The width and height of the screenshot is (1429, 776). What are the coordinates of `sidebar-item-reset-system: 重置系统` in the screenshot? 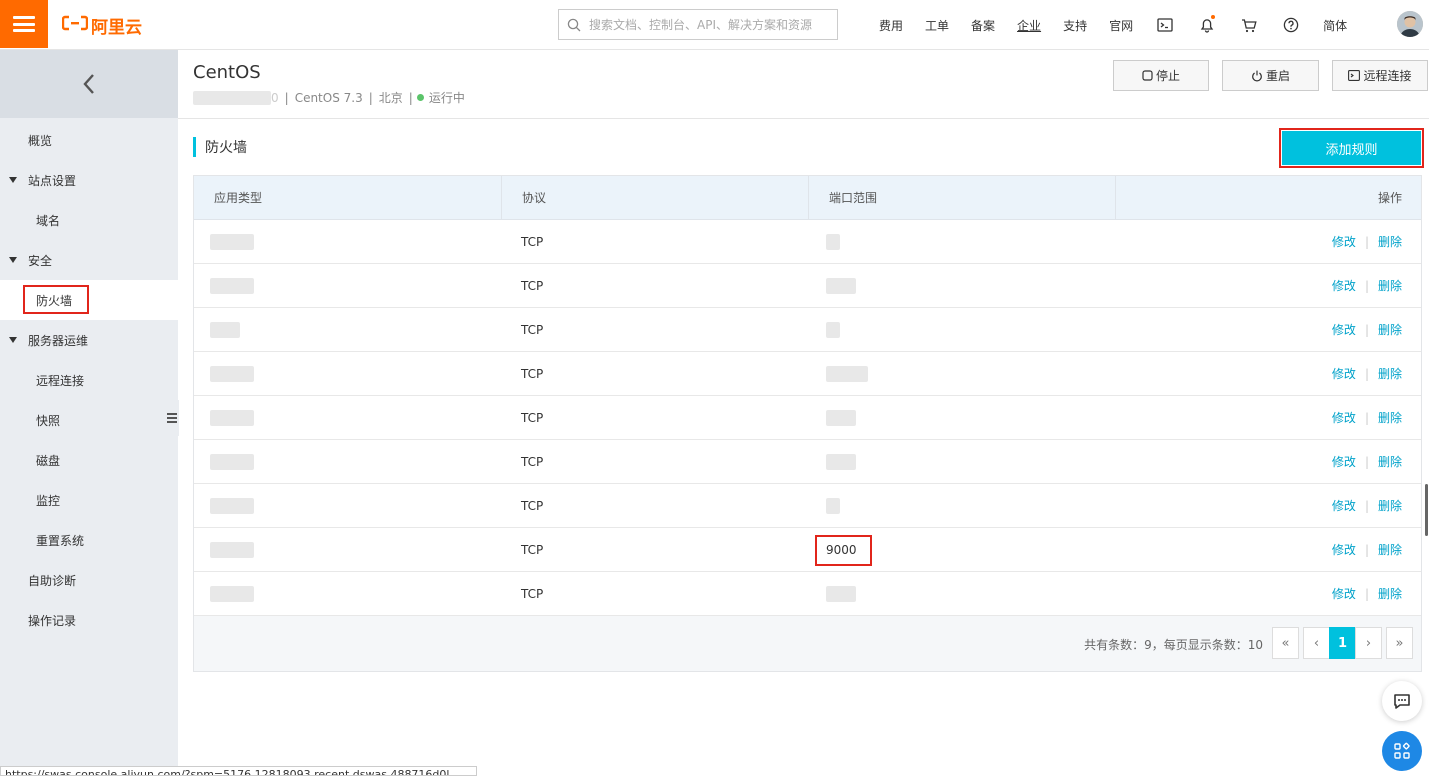 It's located at (89, 540).